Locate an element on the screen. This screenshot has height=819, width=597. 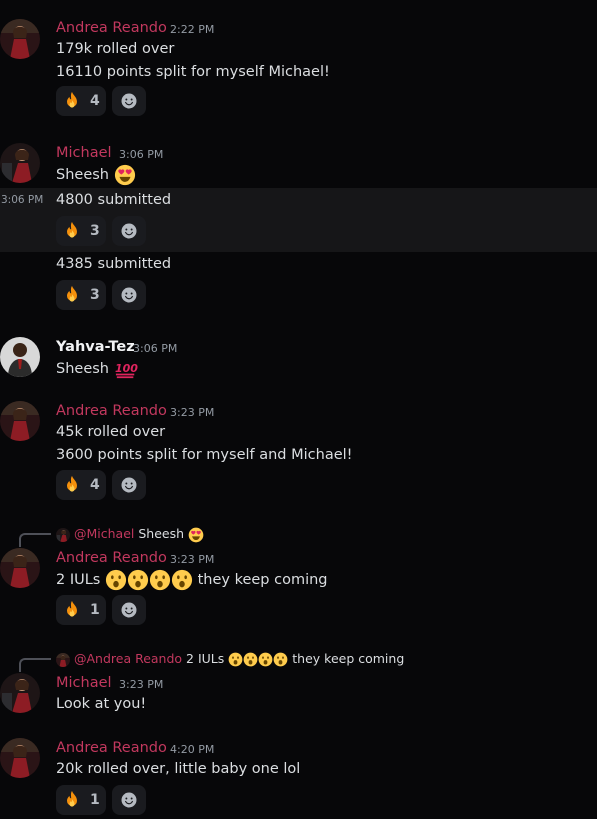
message-text-content: 2 IULs is located at coordinates (78, 580).